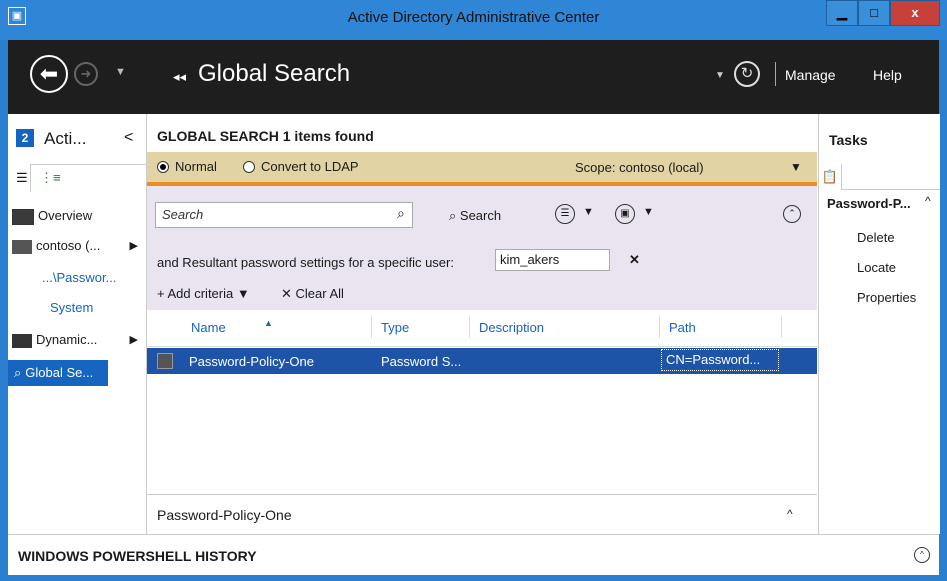  Describe the element at coordinates (747, 74) in the screenshot. I see `refresh-icon: ↻` at that location.